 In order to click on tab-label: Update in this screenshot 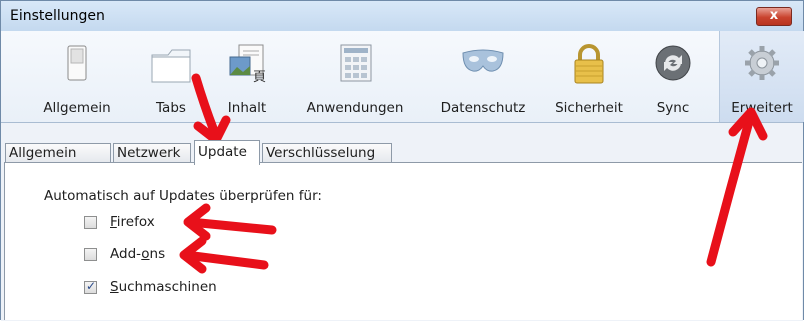, I will do `click(222, 152)`.